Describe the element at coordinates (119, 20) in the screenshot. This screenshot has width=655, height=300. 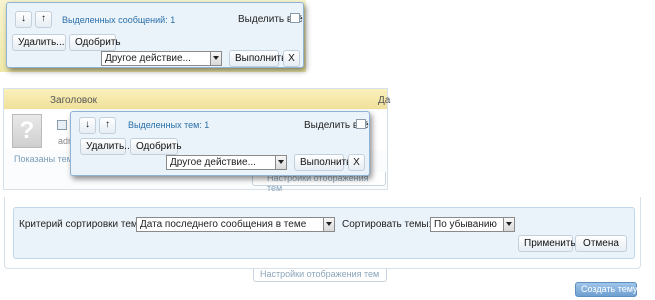
I see `selected-messages-count: Выделенных сообщений: 1` at that location.